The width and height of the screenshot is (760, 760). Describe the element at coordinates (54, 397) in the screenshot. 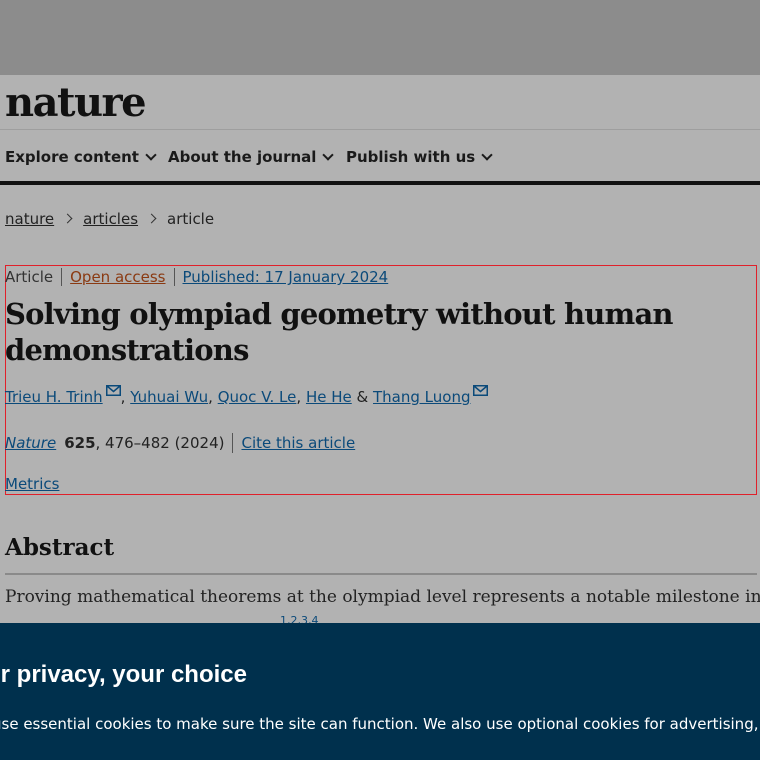

I see `author-link: Trieu H. Trinh` at that location.